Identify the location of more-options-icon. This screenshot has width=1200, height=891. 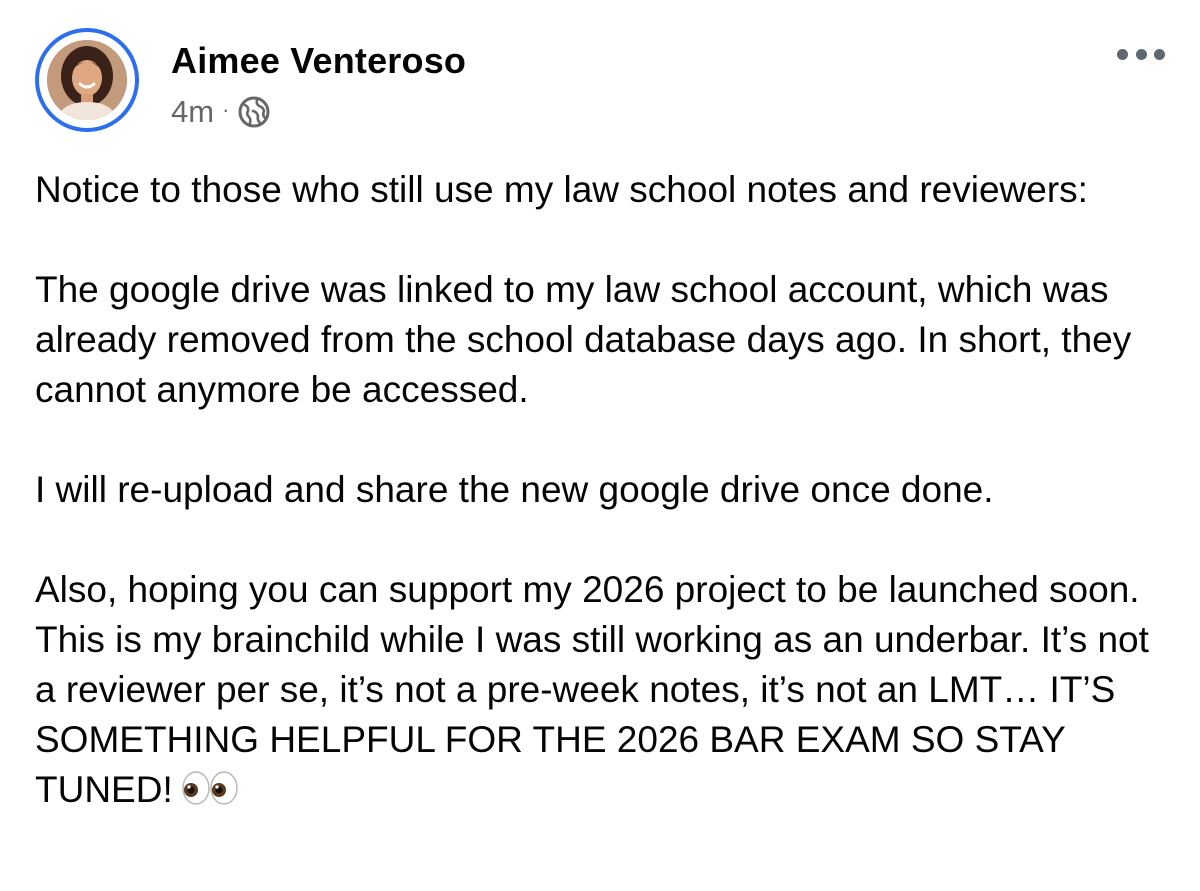
(1141, 54).